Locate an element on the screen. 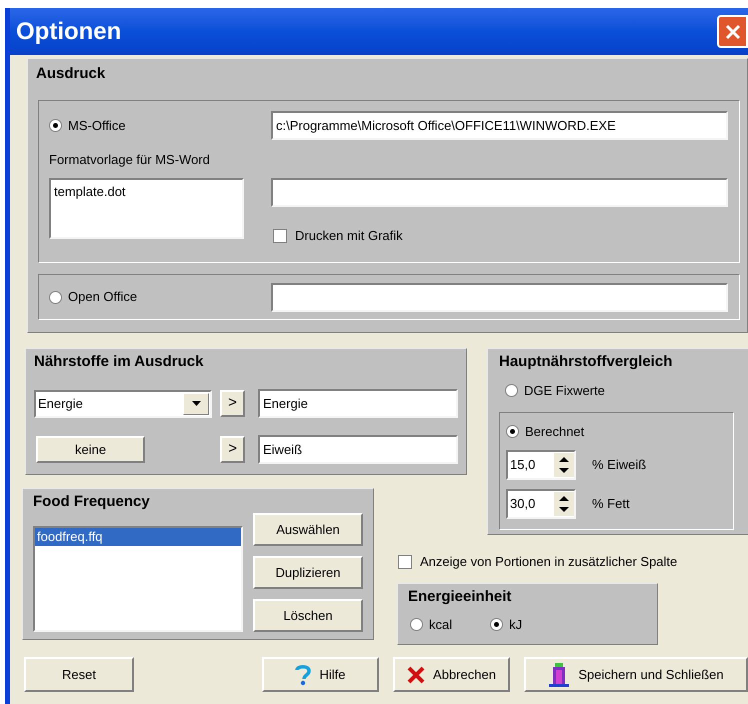  radio-label: kJ is located at coordinates (515, 625).